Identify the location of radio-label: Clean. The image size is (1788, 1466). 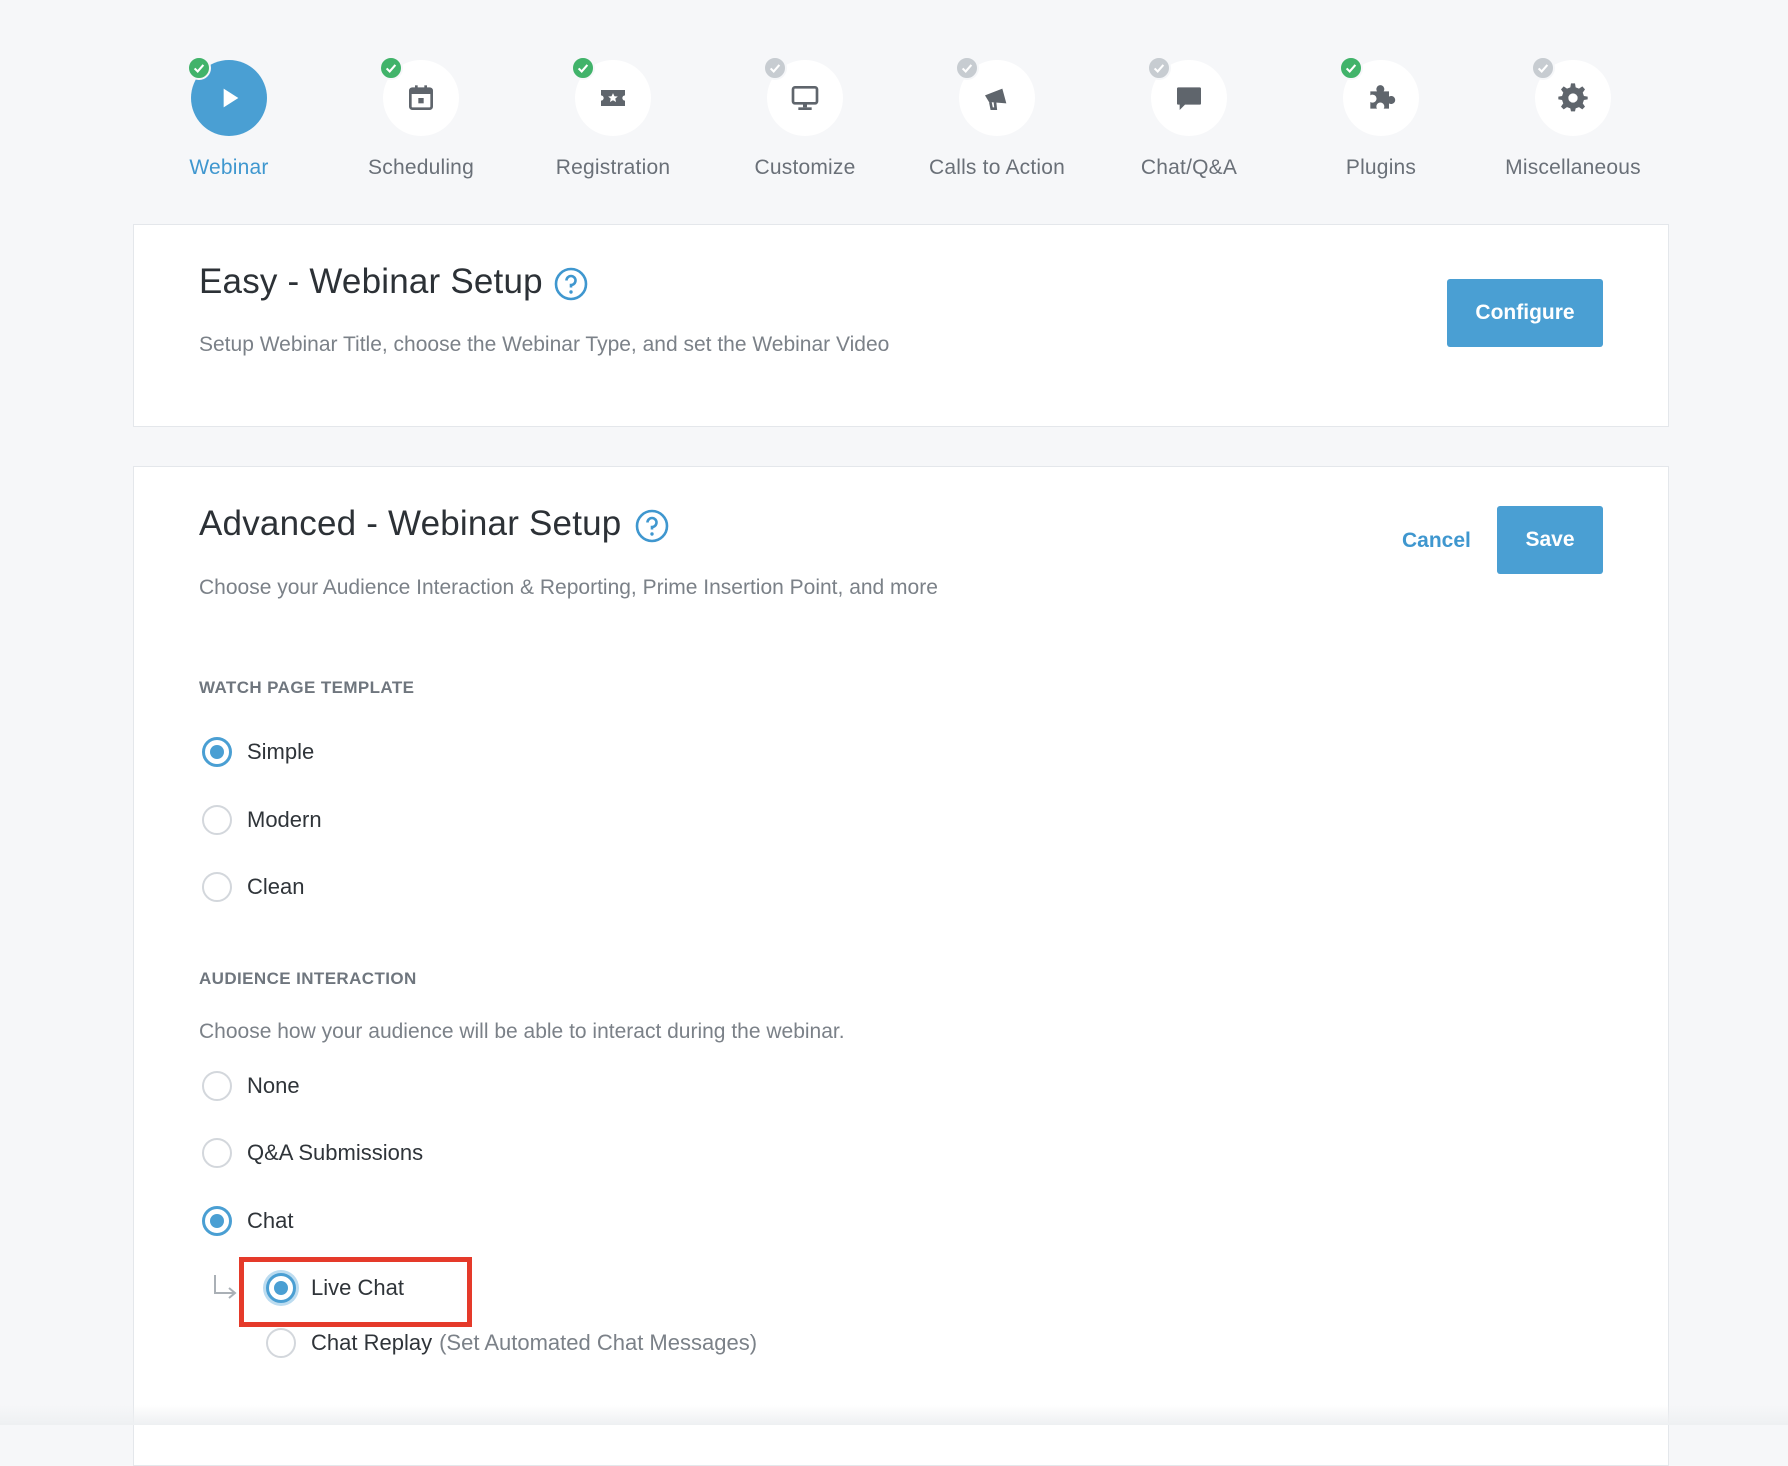
(276, 886).